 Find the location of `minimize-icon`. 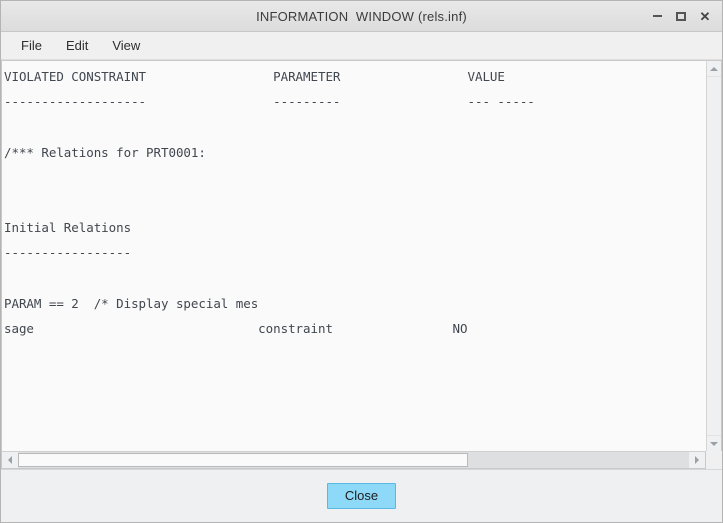

minimize-icon is located at coordinates (657, 16).